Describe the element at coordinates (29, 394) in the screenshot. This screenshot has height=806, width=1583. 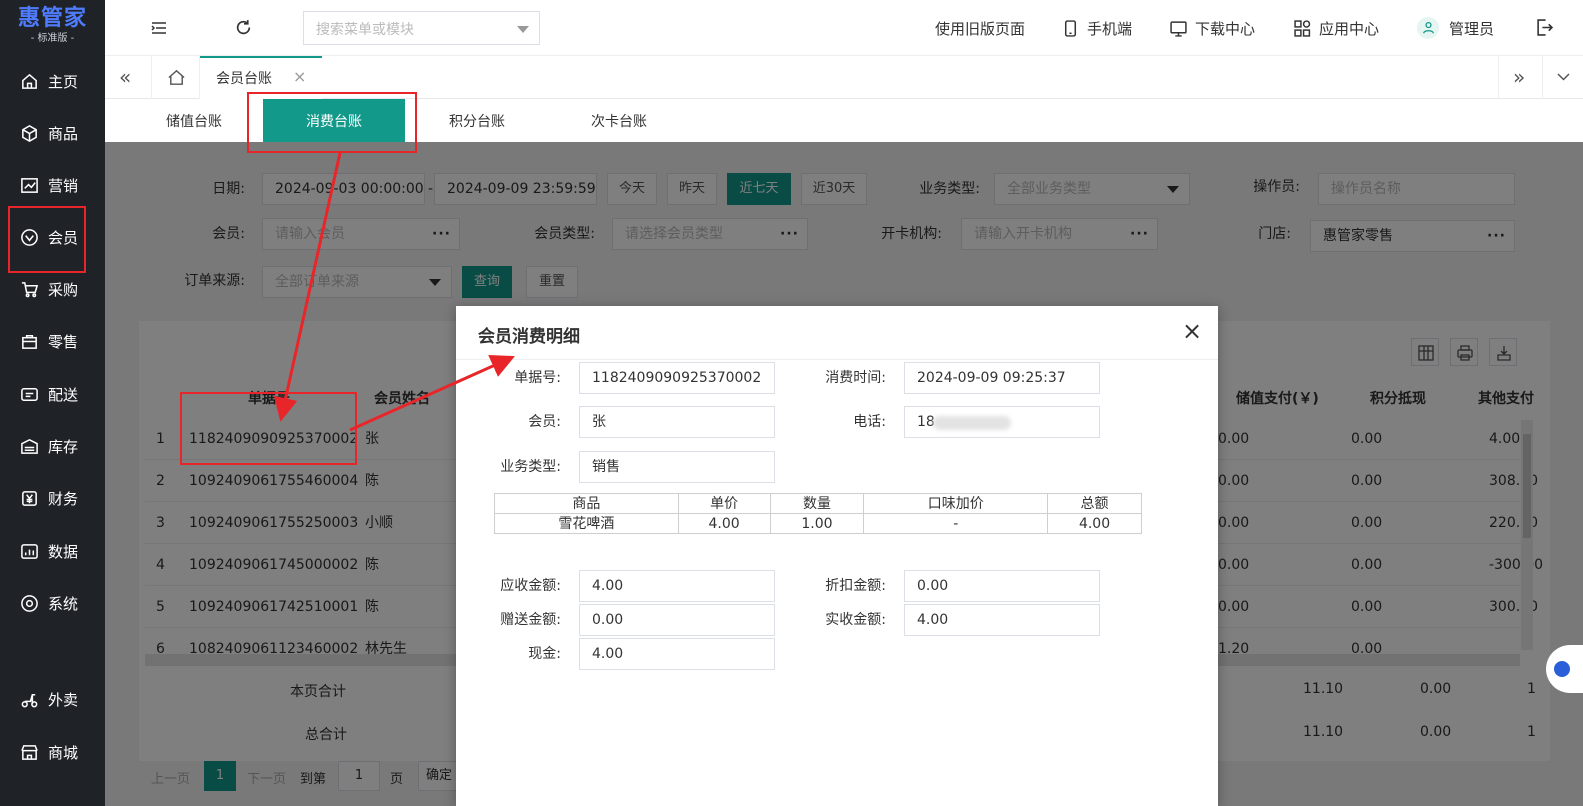
I see `delivery-icon` at that location.